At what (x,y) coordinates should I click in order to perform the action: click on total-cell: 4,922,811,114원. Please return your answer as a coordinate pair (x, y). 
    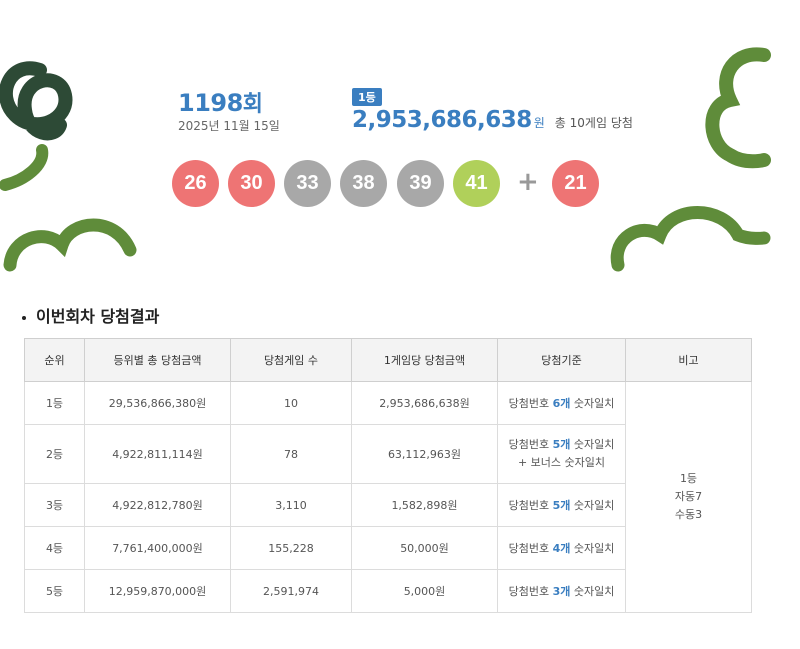
    Looking at the image, I should click on (157, 454).